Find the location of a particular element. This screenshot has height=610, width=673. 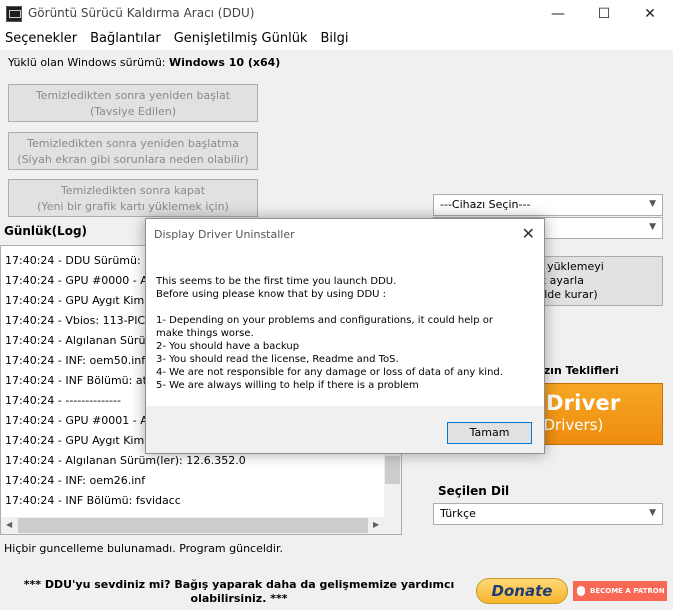

windows-version-label: Yüklü olan Windows sürümü: is located at coordinates (87, 62).